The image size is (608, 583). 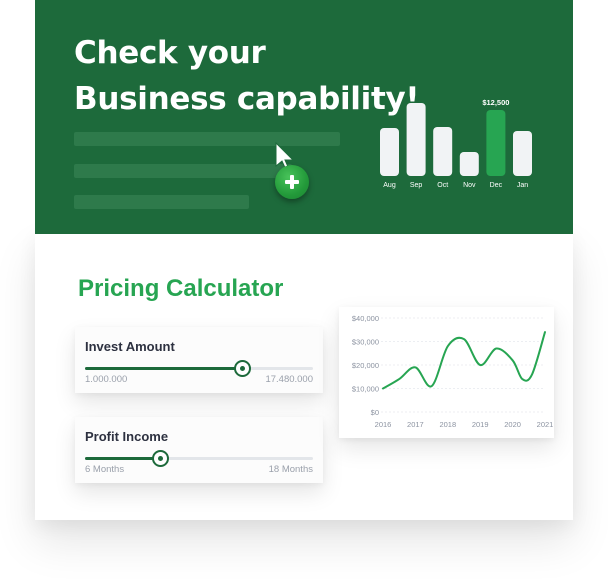 What do you see at coordinates (480, 424) in the screenshot?
I see `x-tick-label: 2019` at bounding box center [480, 424].